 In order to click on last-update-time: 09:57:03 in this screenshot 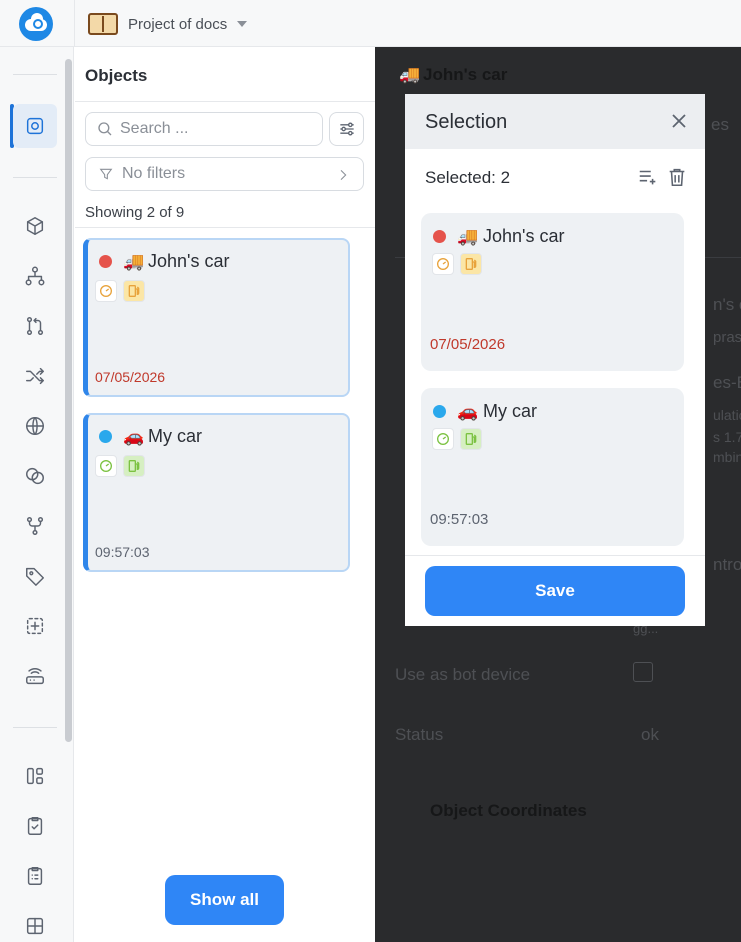, I will do `click(122, 552)`.